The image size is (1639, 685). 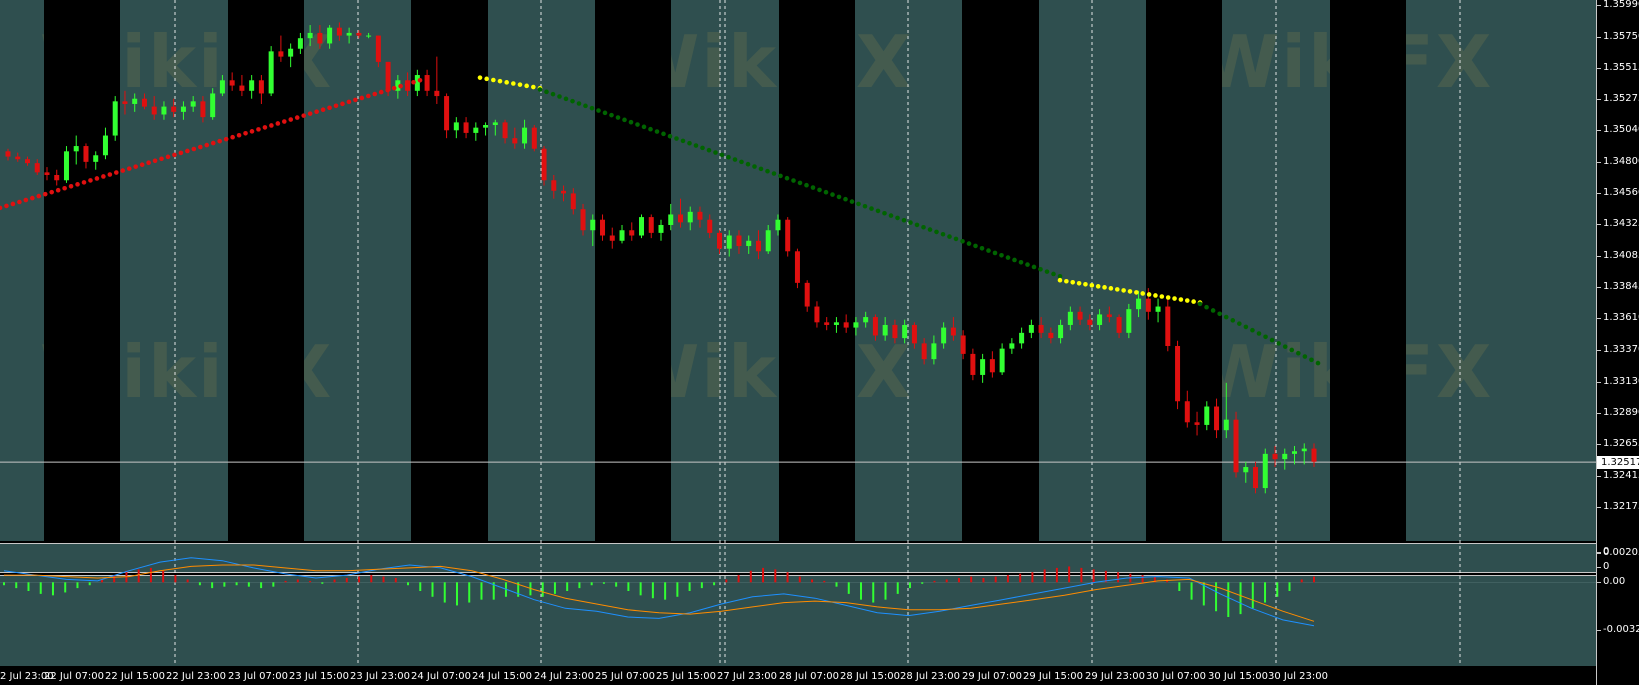 What do you see at coordinates (1617, 37) in the screenshot?
I see `price-tick-label: 1.35750` at bounding box center [1617, 37].